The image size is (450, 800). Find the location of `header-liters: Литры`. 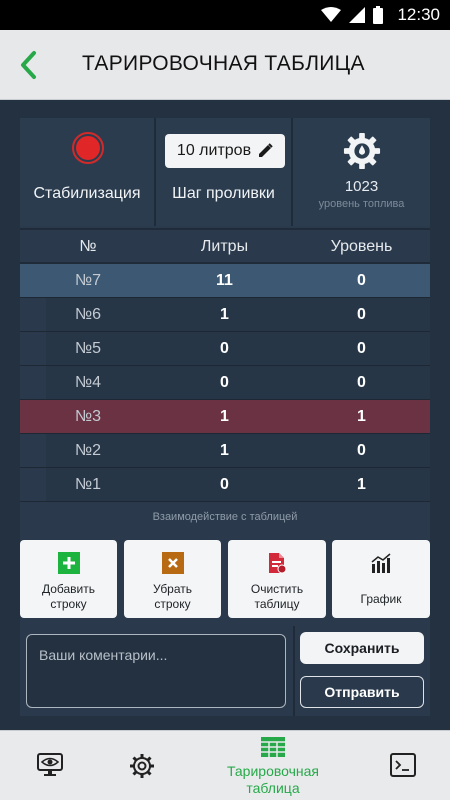

header-liters: Литры is located at coordinates (224, 246).